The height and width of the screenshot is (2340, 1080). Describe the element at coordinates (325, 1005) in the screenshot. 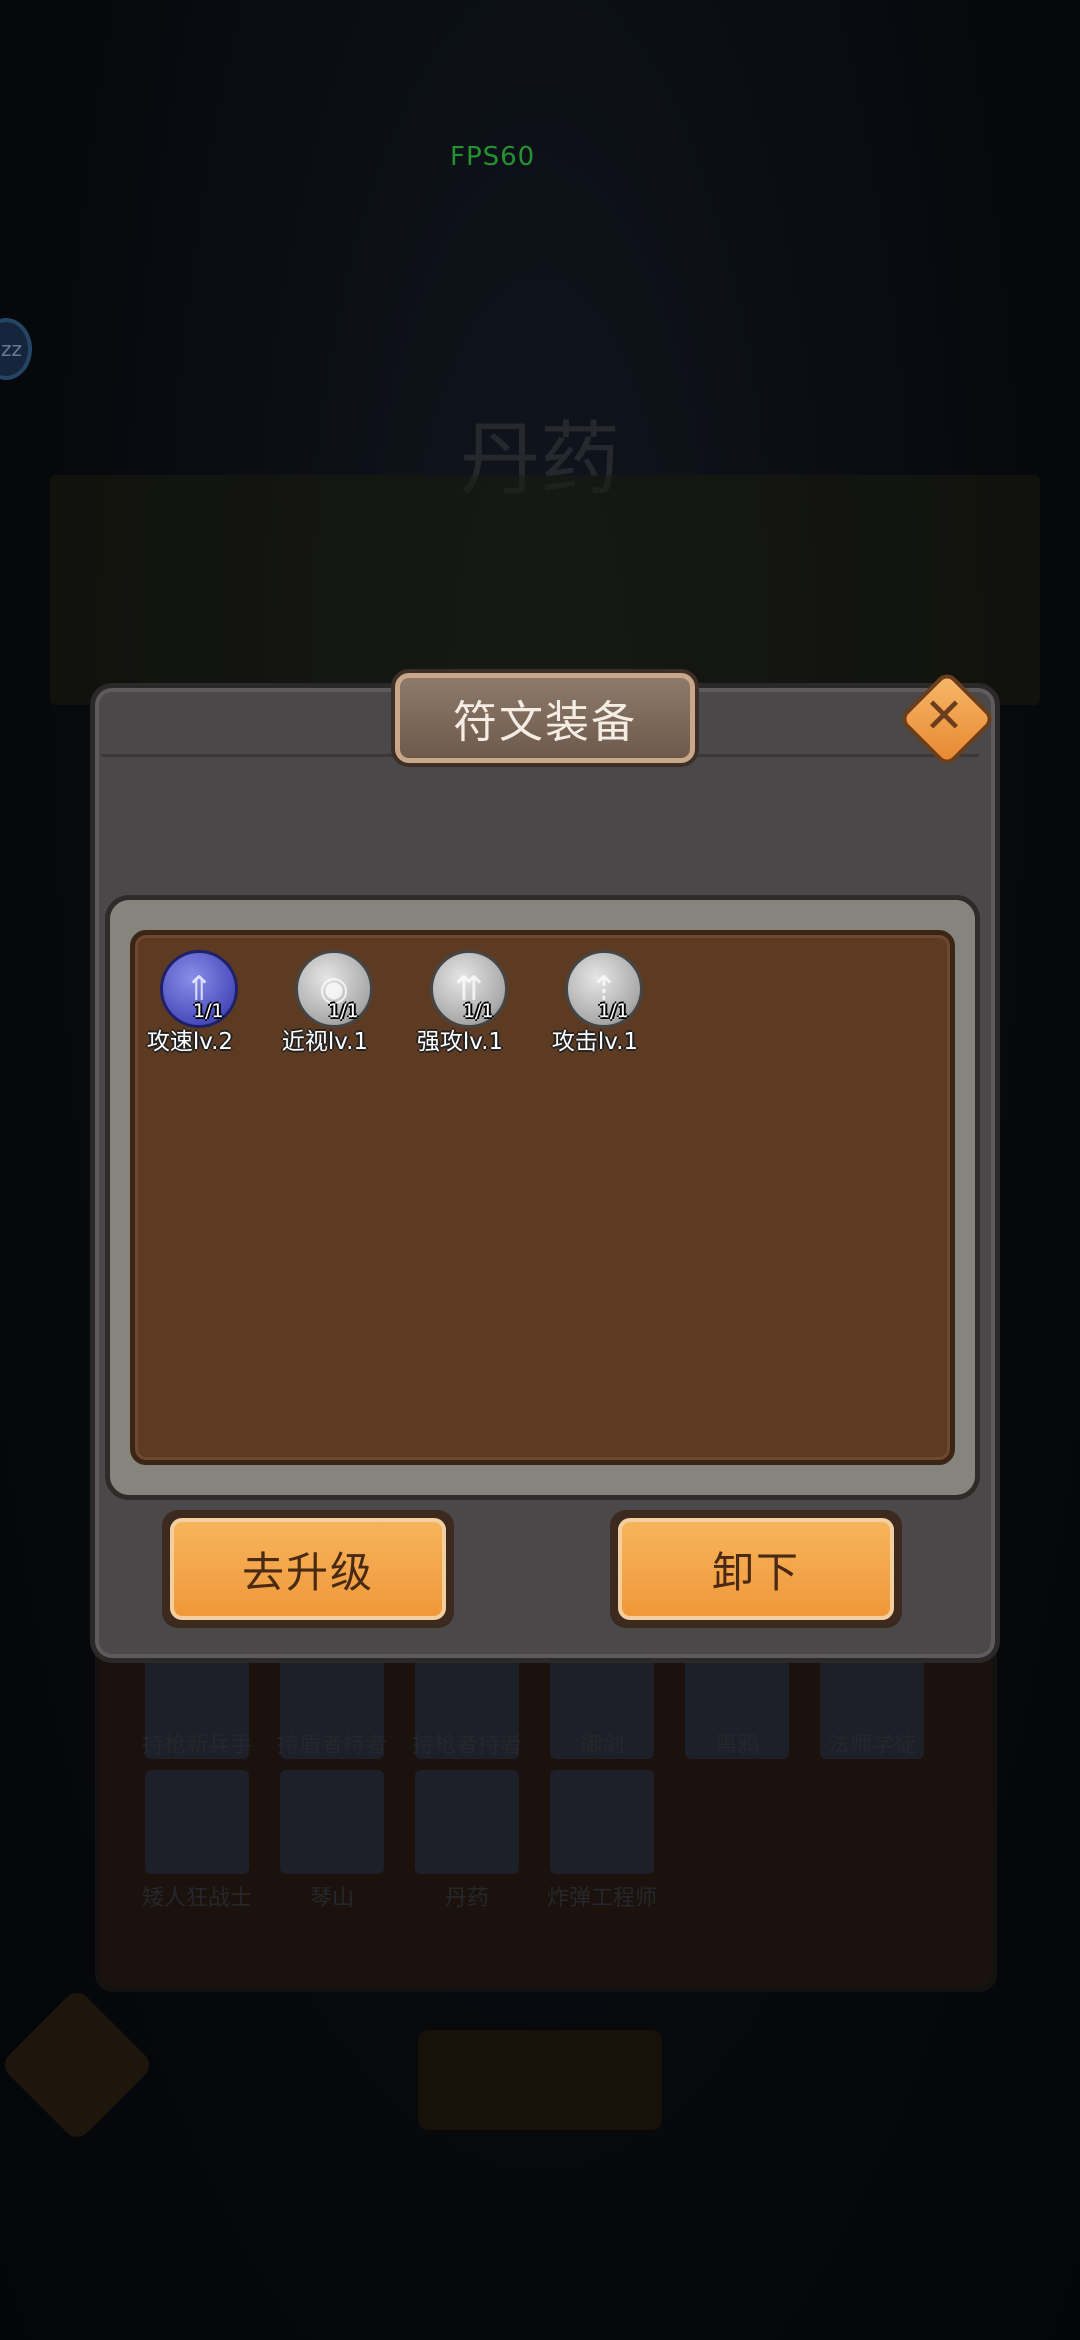

I see `rune-item-myopia: ◉ 1/1 近视lv.1` at that location.